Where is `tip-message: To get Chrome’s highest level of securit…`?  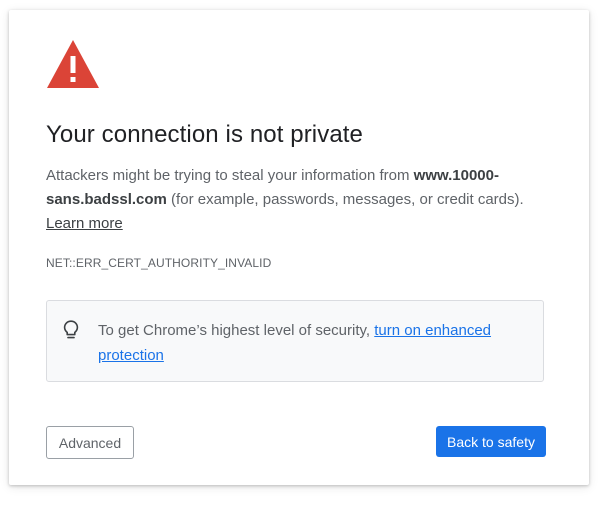
tip-message: To get Chrome’s highest level of securit… is located at coordinates (236, 330).